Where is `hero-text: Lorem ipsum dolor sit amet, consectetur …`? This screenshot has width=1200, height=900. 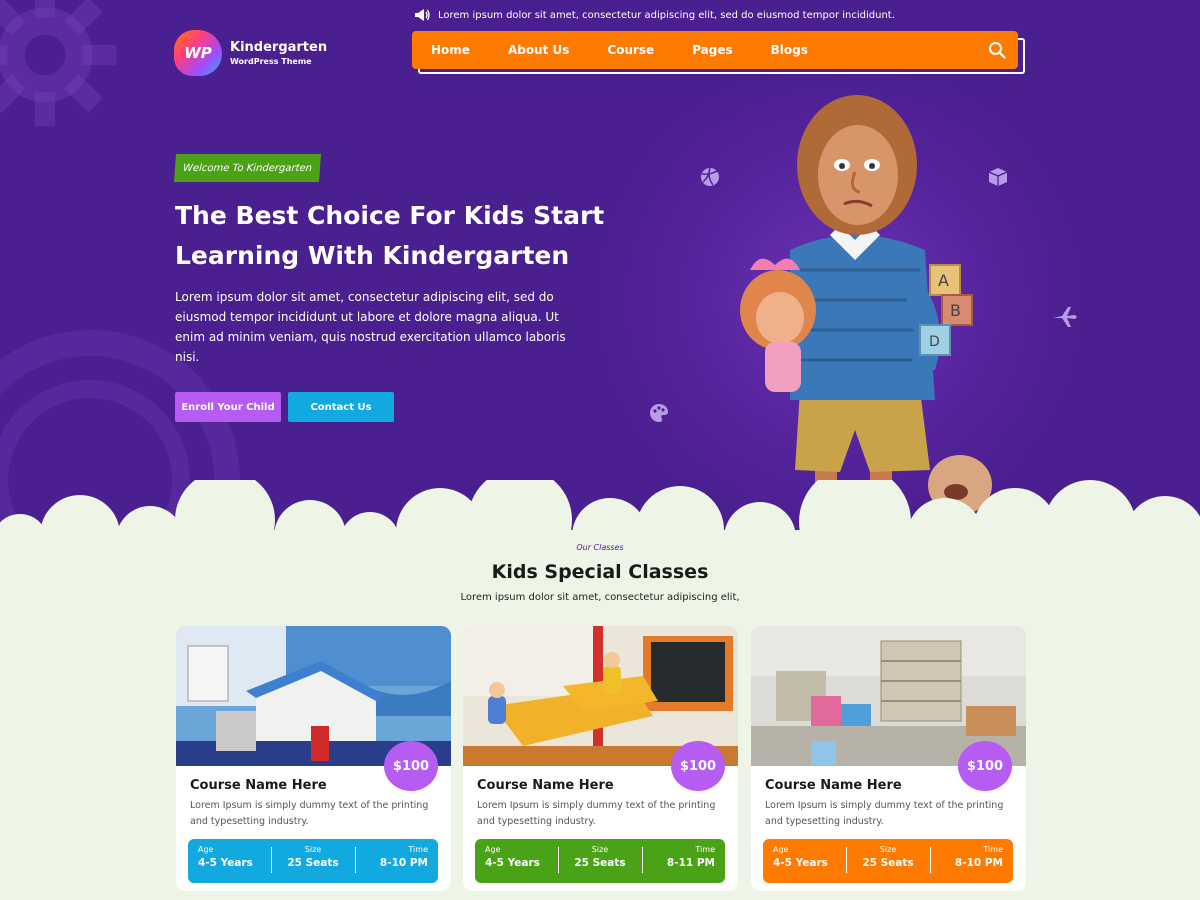 hero-text: Lorem ipsum dolor sit amet, consectetur … is located at coordinates (370, 327).